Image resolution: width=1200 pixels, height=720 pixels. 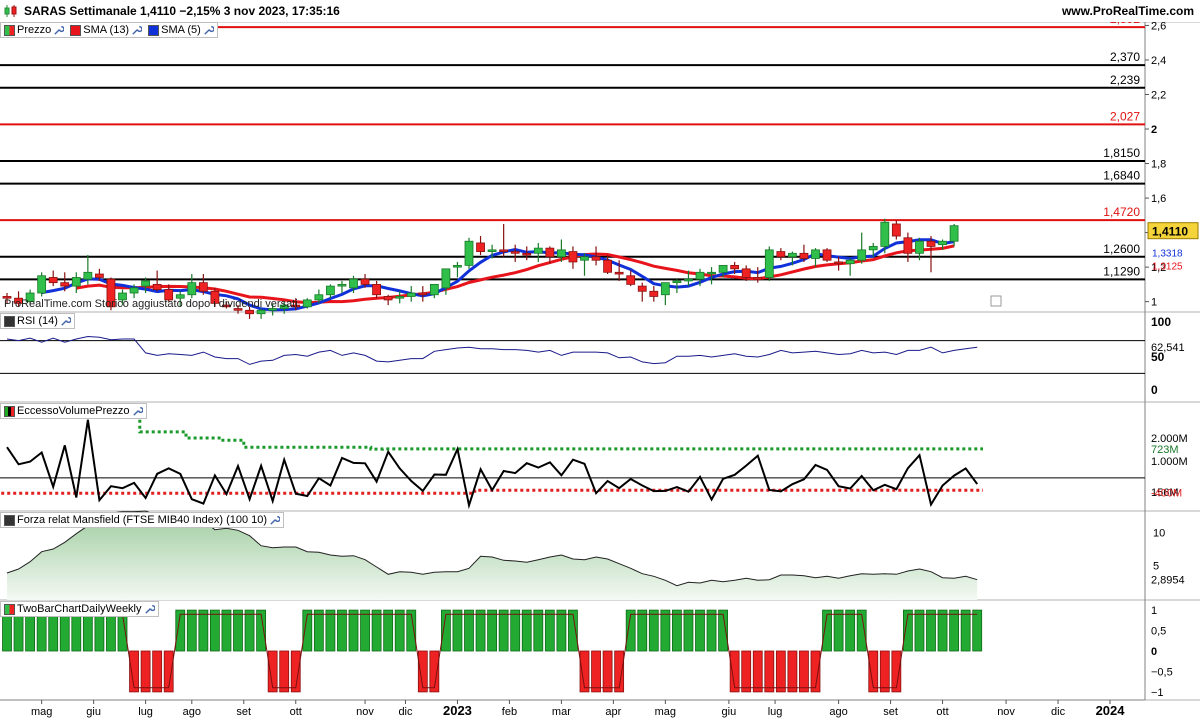 I want to click on mansfield-last-label: 2,8954, so click(x=1168, y=581).